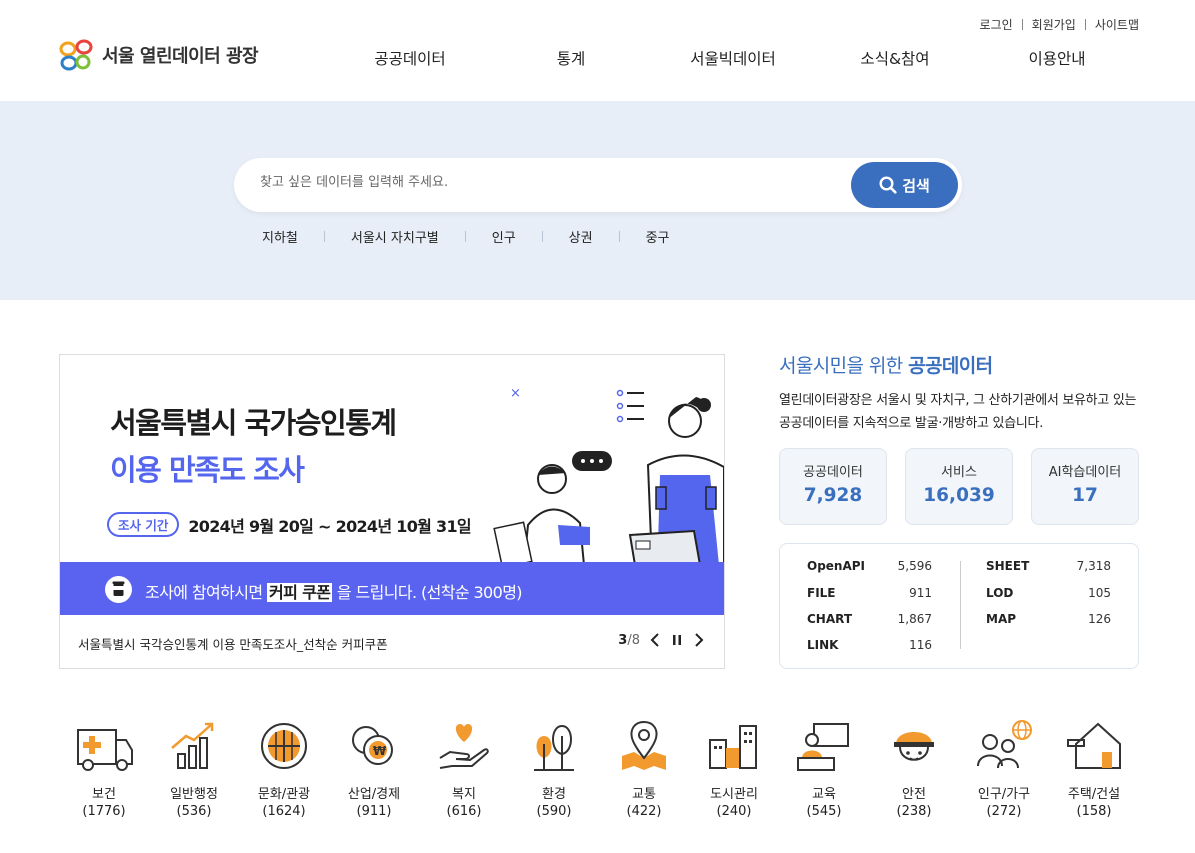  I want to click on nav-news-participation: 소식&참여, so click(894, 58).